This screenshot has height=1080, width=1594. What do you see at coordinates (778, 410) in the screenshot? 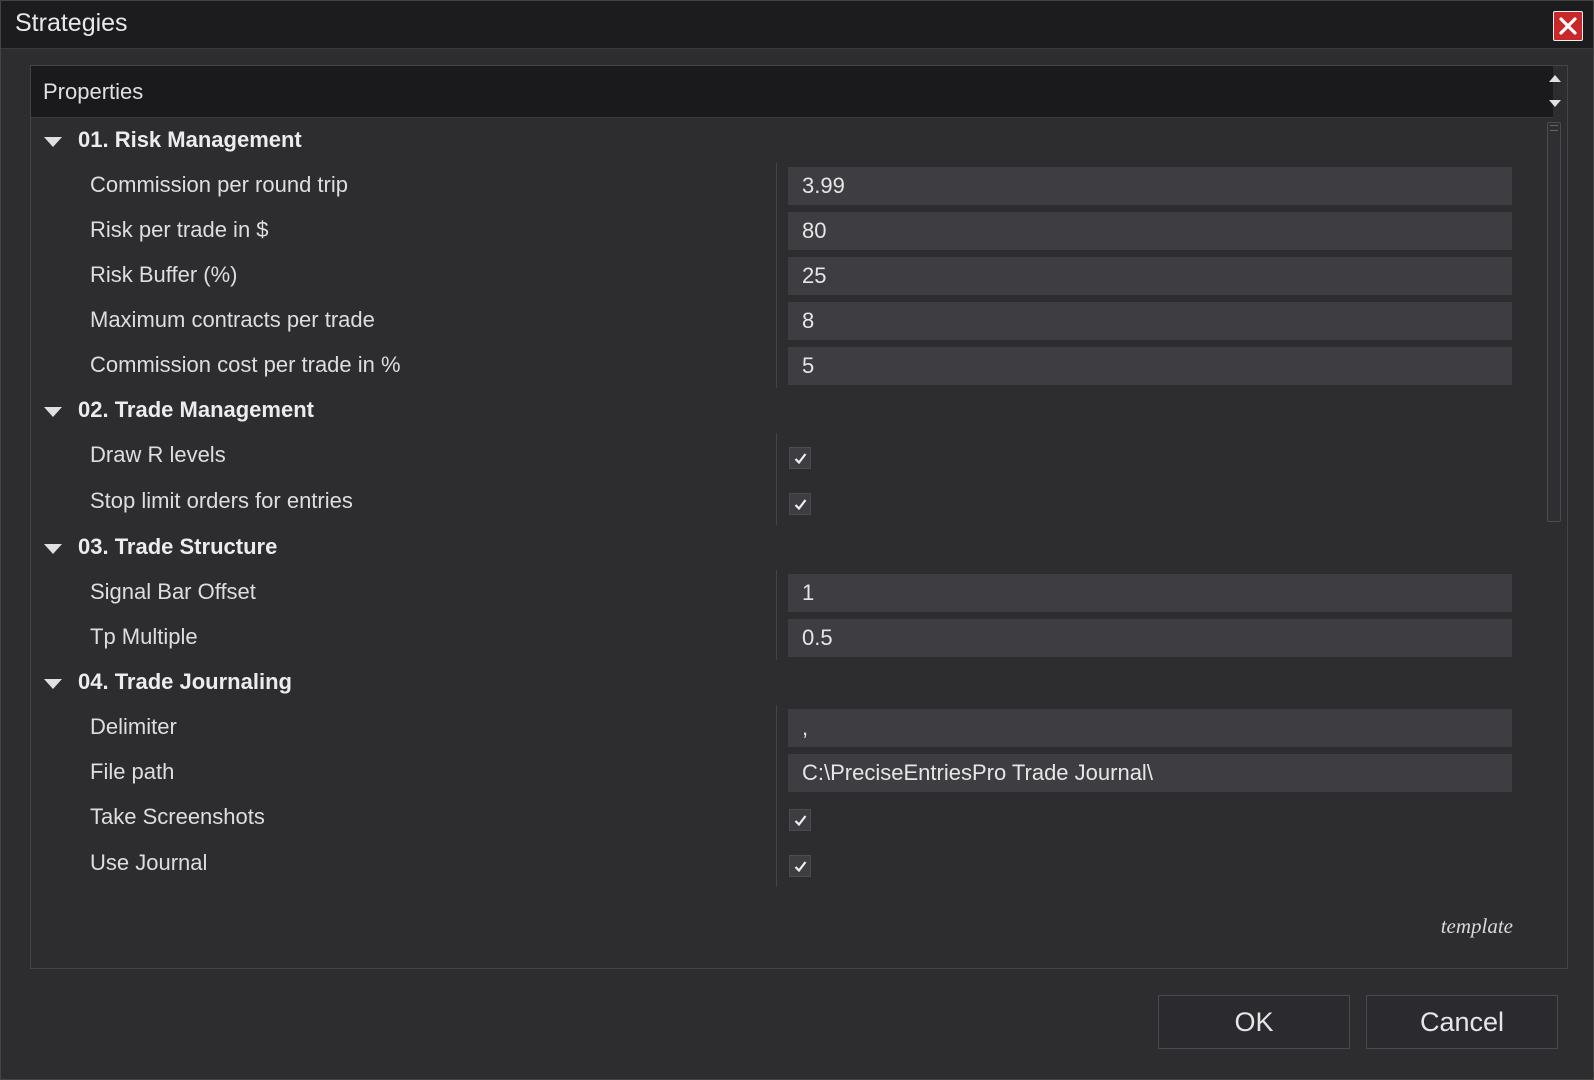
I see `category-row: 02. Trade Management` at bounding box center [778, 410].